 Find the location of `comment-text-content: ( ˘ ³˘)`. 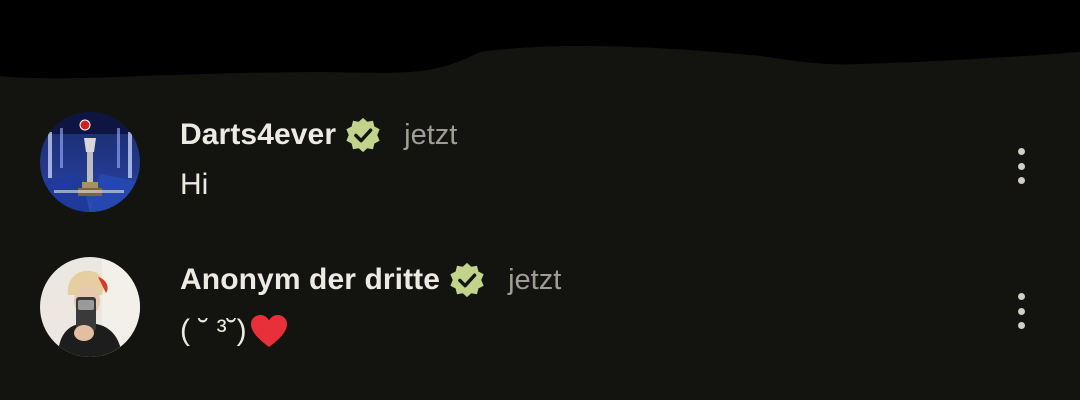

comment-text-content: ( ˘ ³˘) is located at coordinates (213, 330).